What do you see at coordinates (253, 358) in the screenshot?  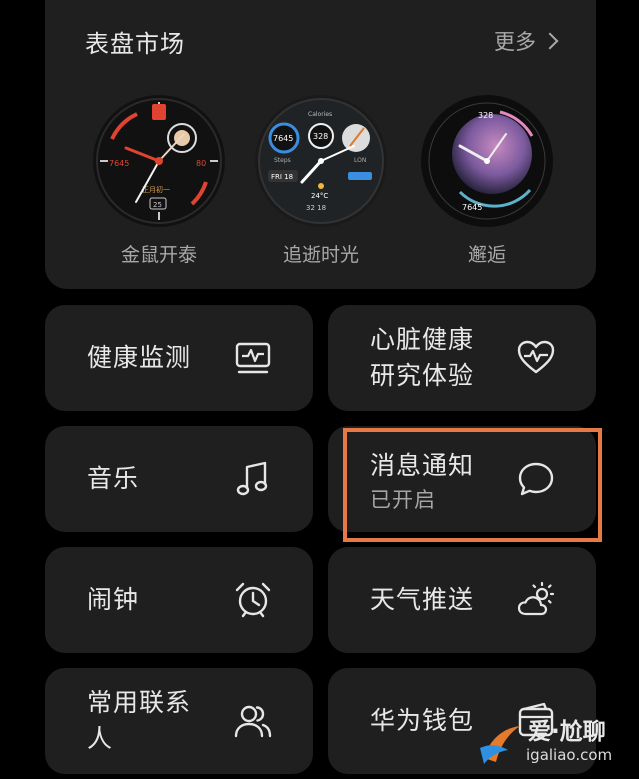 I see `health-monitor-icon` at bounding box center [253, 358].